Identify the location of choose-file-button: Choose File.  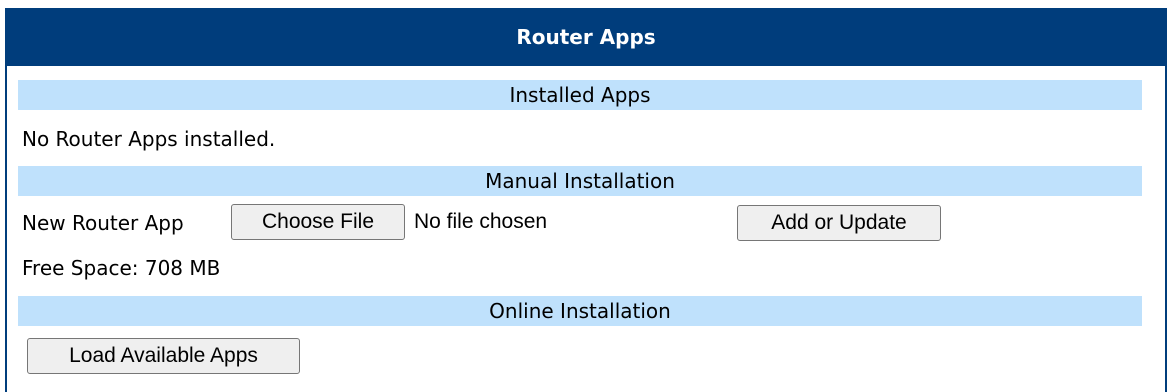
(318, 222).